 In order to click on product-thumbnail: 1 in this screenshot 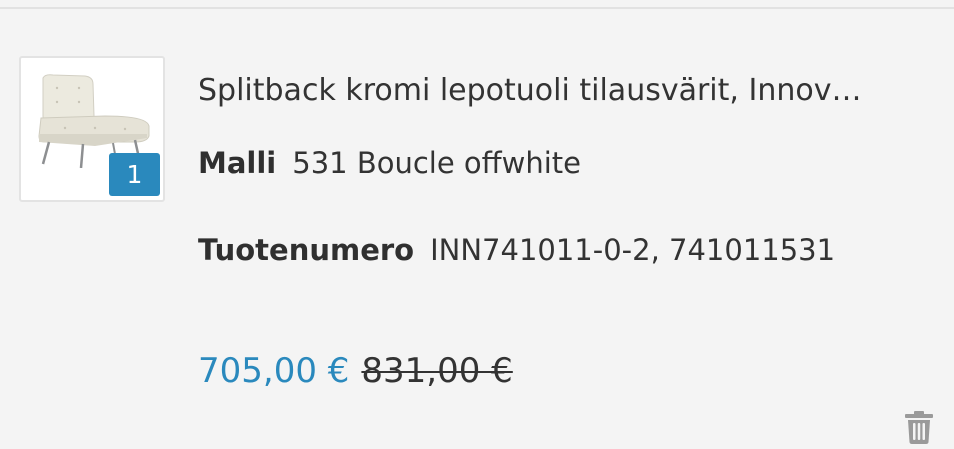, I will do `click(92, 129)`.